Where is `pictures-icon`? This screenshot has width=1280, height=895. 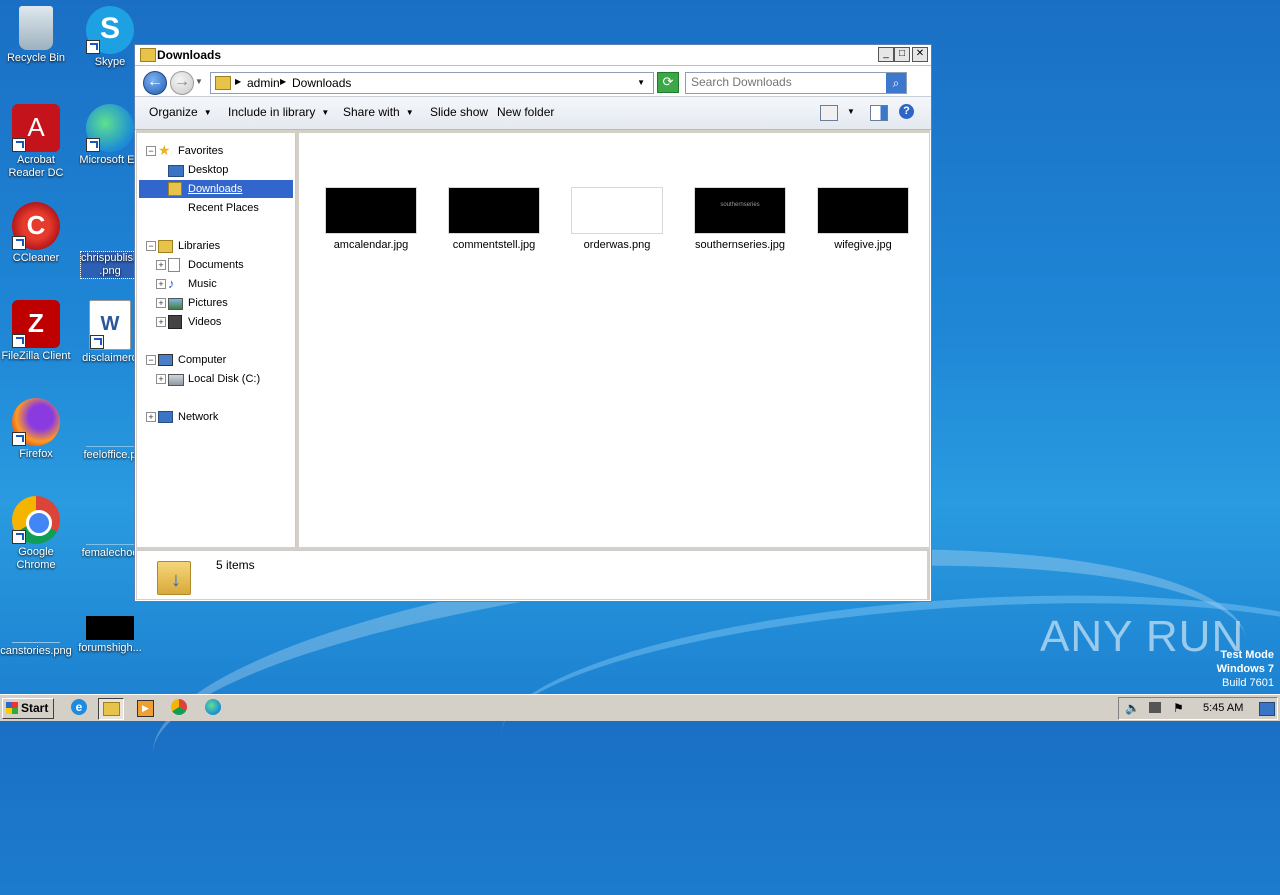
pictures-icon is located at coordinates (175, 304).